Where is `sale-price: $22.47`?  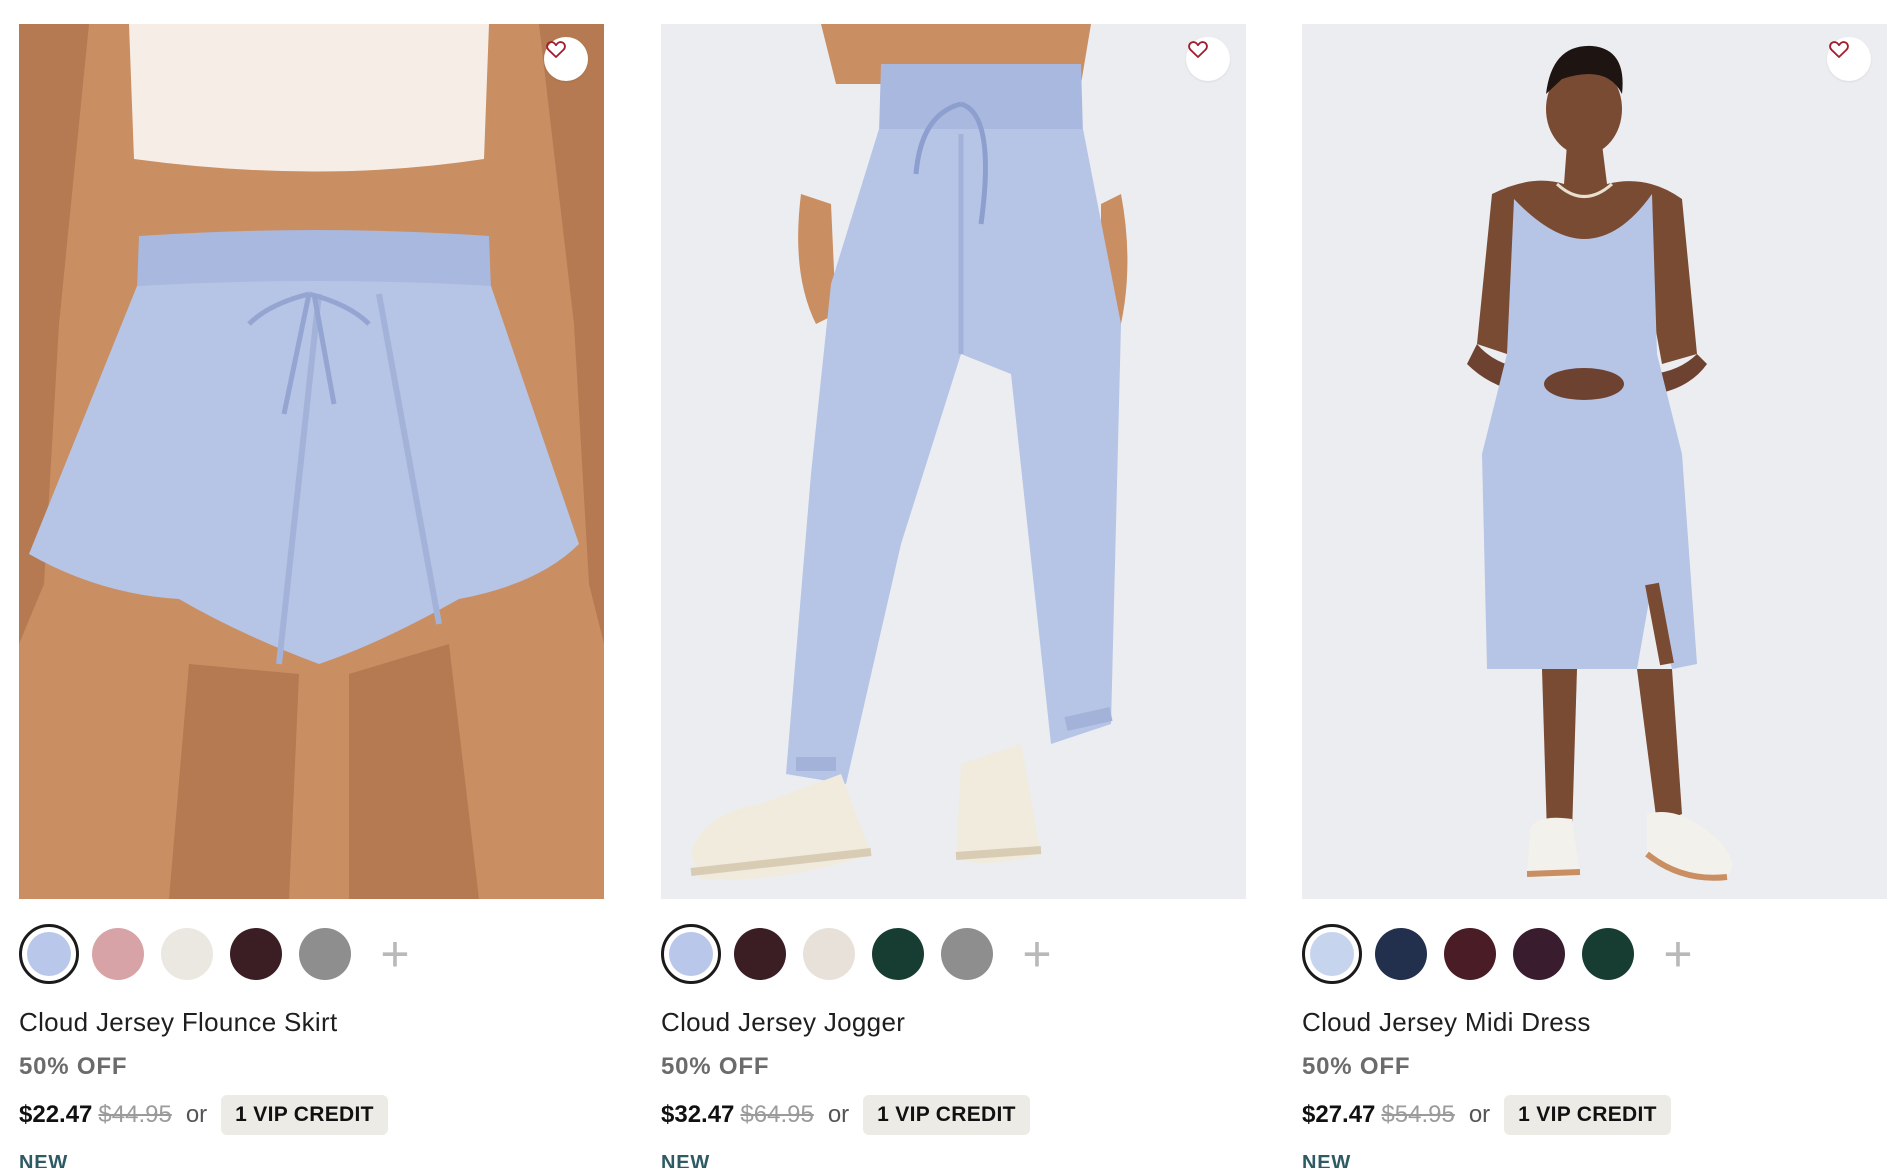
sale-price: $22.47 is located at coordinates (56, 1114).